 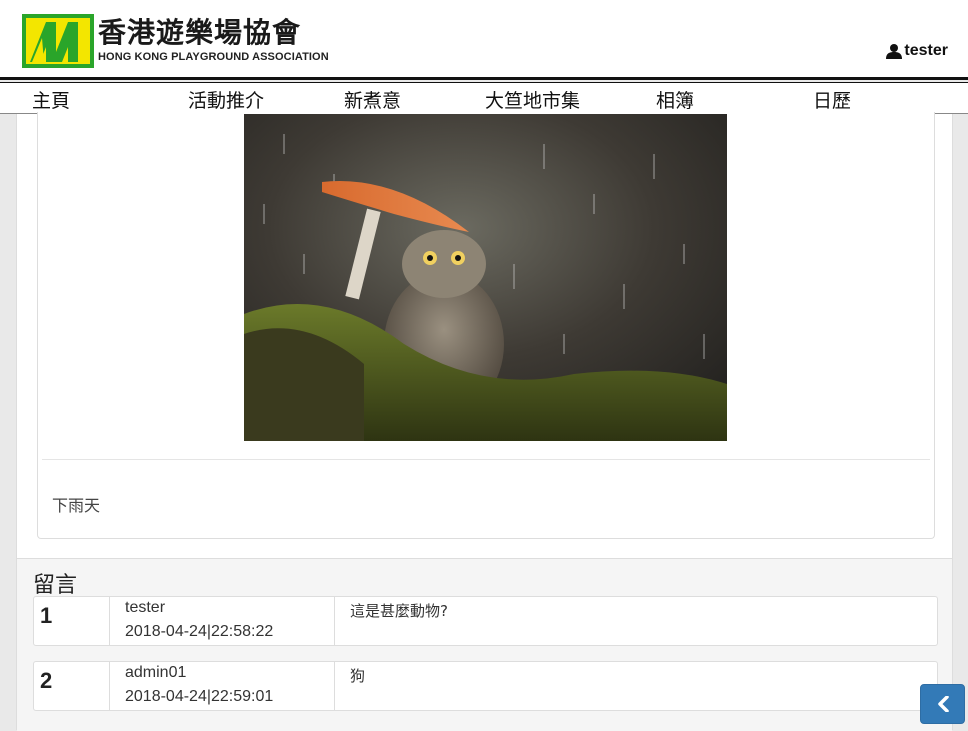 I want to click on logo-english-name: HONG KONG PLAYGROUND ASSOCIATION, so click(x=213, y=57).